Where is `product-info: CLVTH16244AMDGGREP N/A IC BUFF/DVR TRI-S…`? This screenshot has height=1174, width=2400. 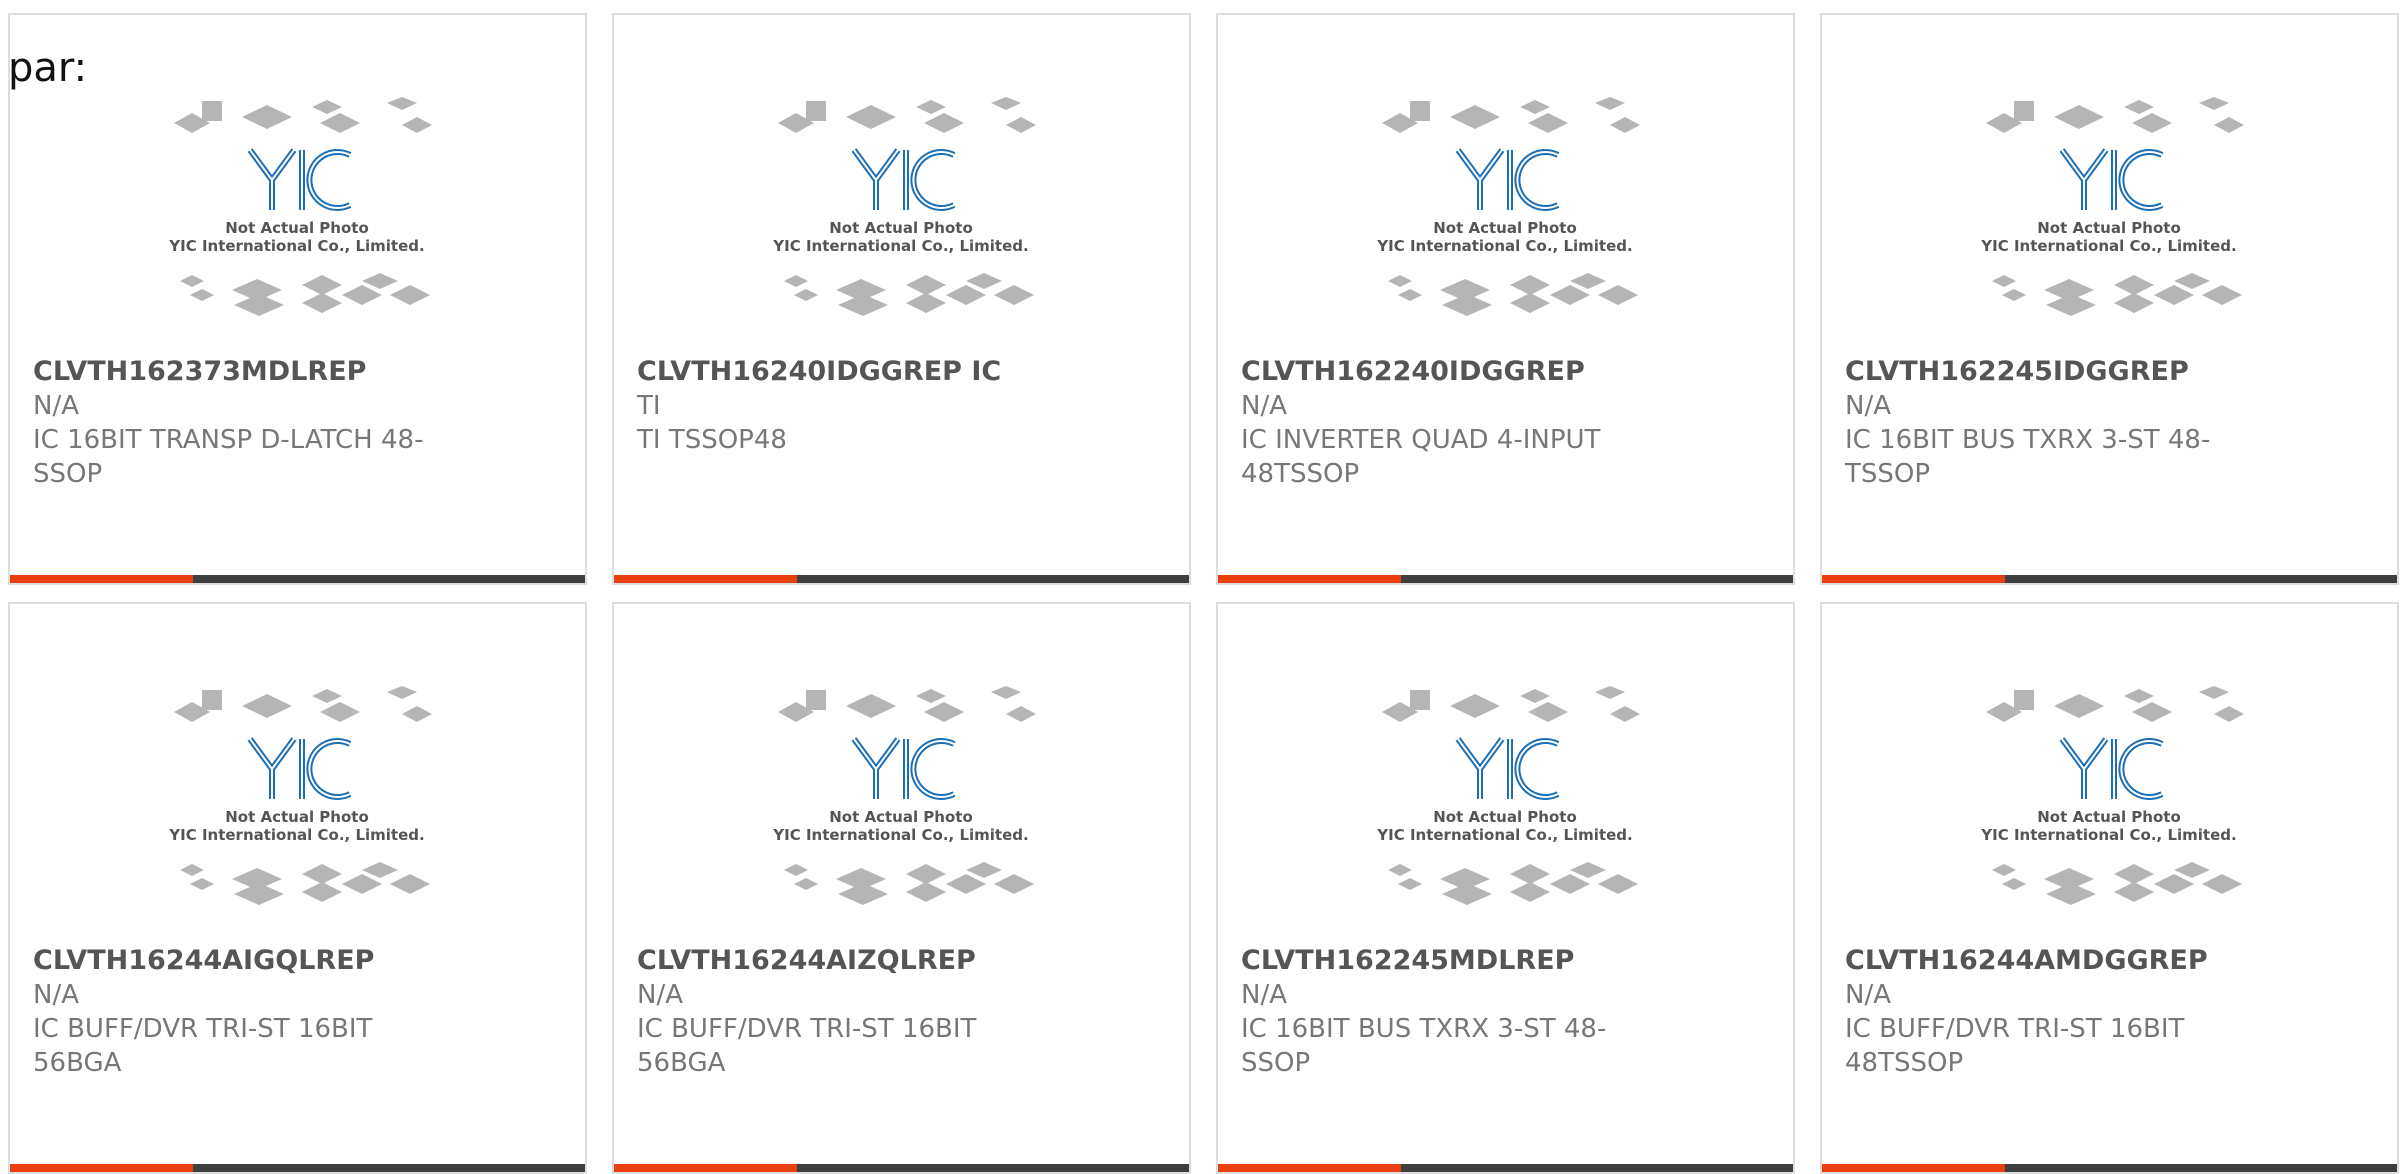 product-info: CLVTH16244AMDGGREP N/A IC BUFF/DVR TRI-S… is located at coordinates (2060, 1012).